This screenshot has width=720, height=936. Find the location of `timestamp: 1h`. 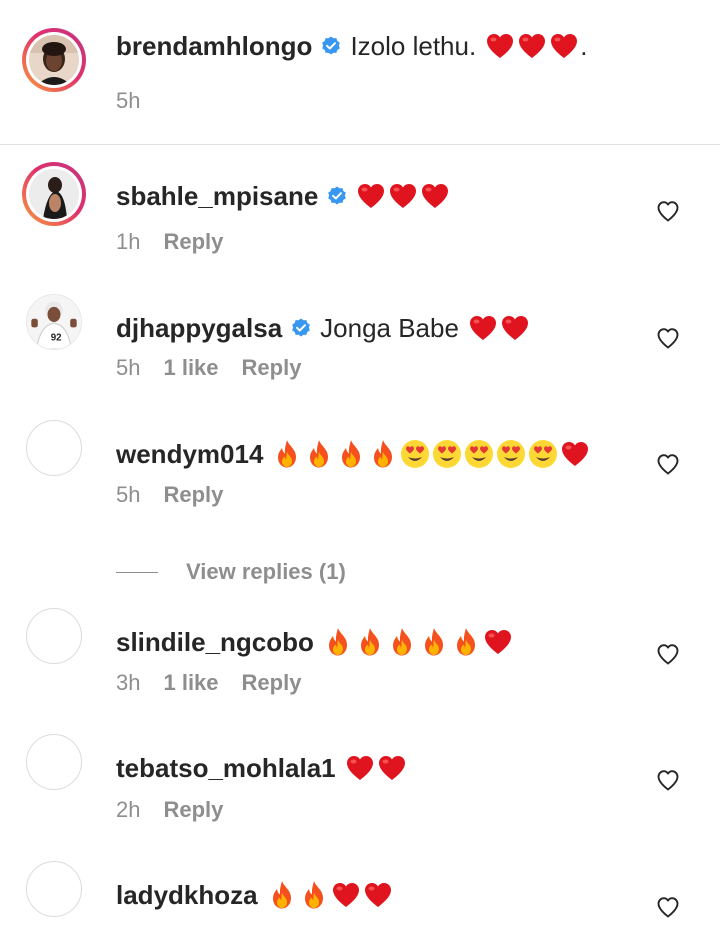

timestamp: 1h is located at coordinates (128, 241).